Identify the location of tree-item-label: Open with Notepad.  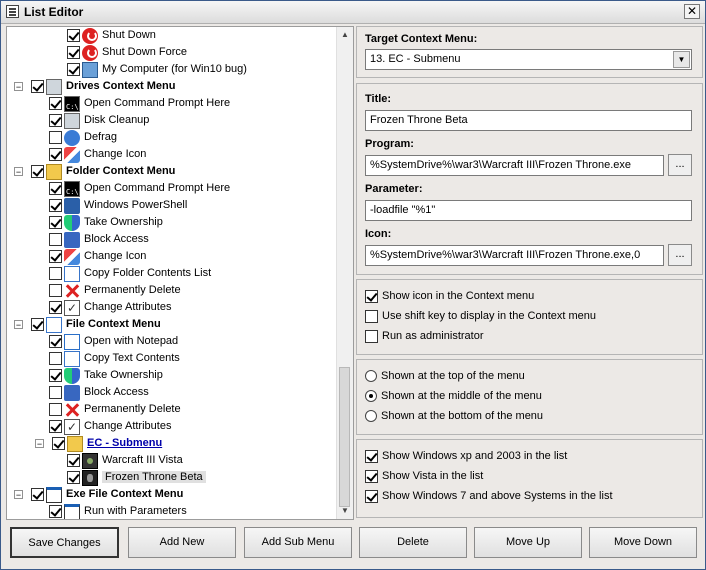
(131, 341).